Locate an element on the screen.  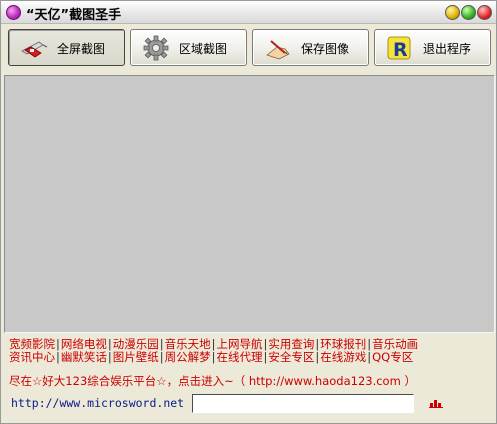
exit-program-label: 退出程序 is located at coordinates (447, 49).